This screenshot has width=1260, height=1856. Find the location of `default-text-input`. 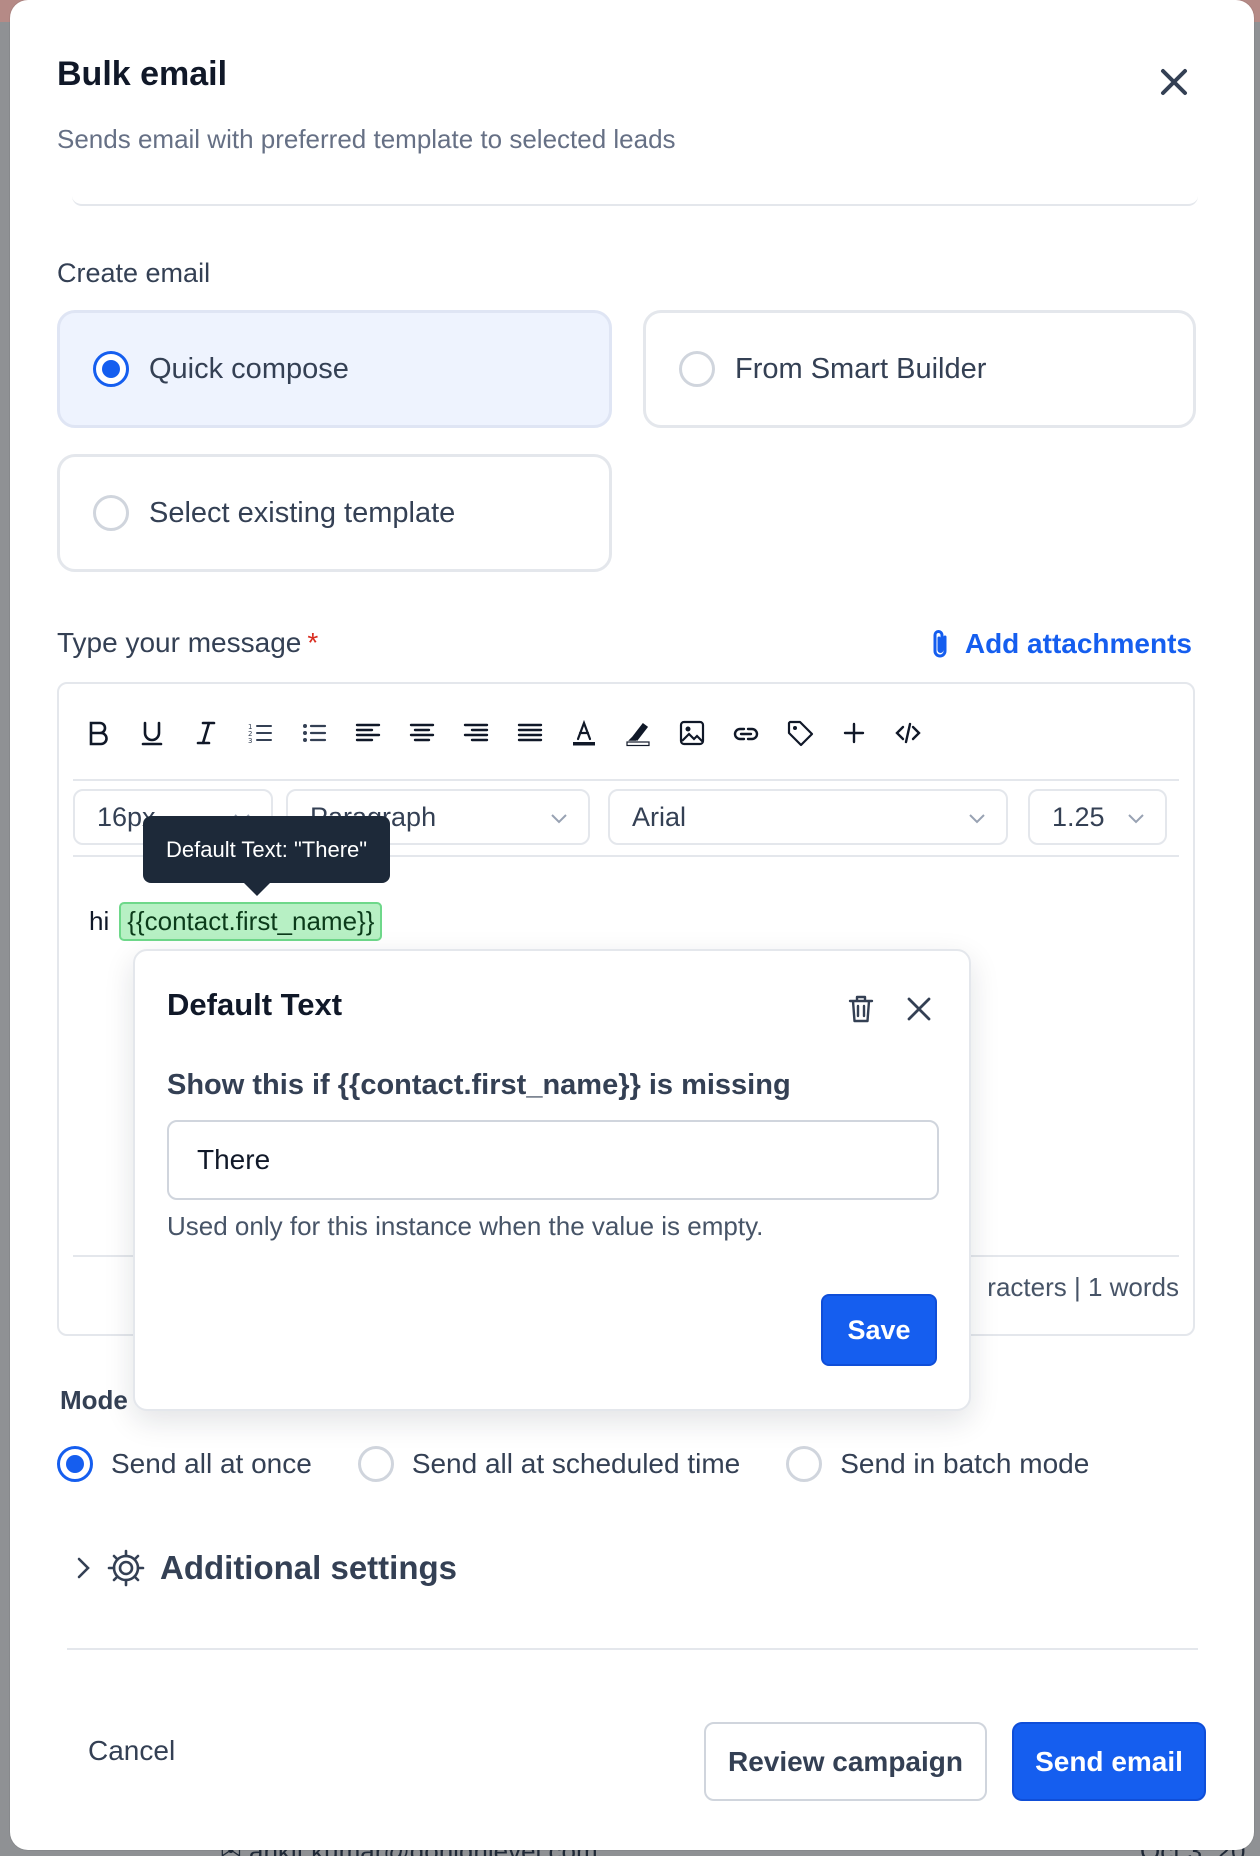

default-text-input is located at coordinates (553, 1160).